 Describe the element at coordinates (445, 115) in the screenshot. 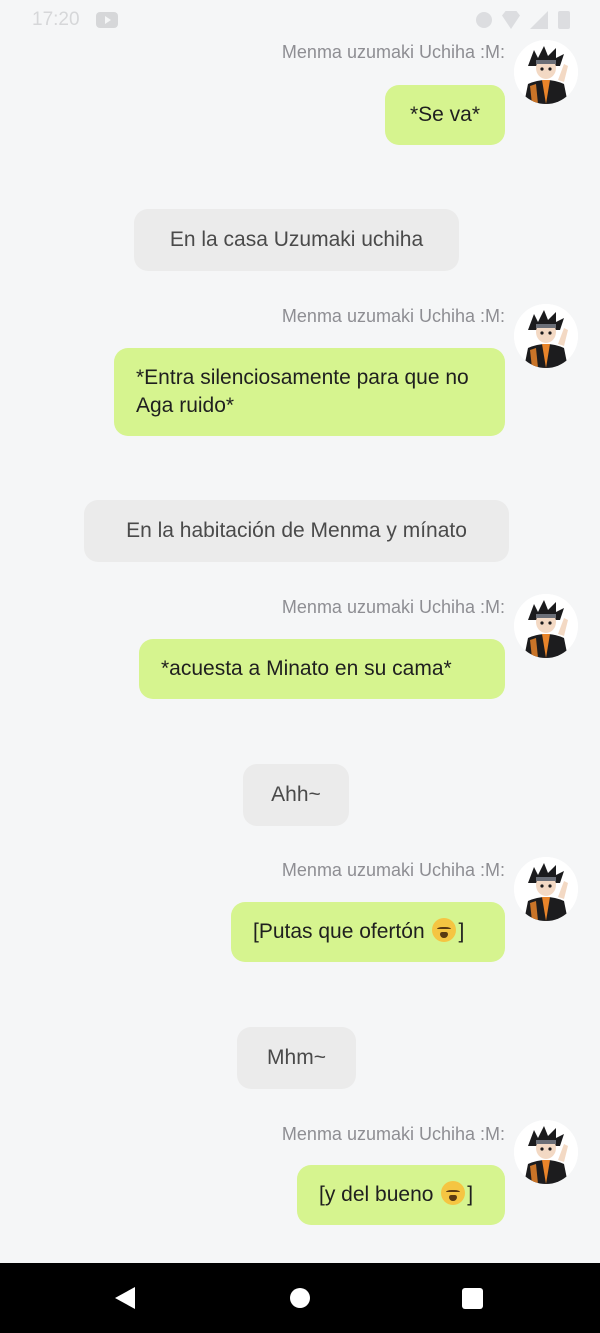

I see `outgoing-message: *Se va*` at that location.